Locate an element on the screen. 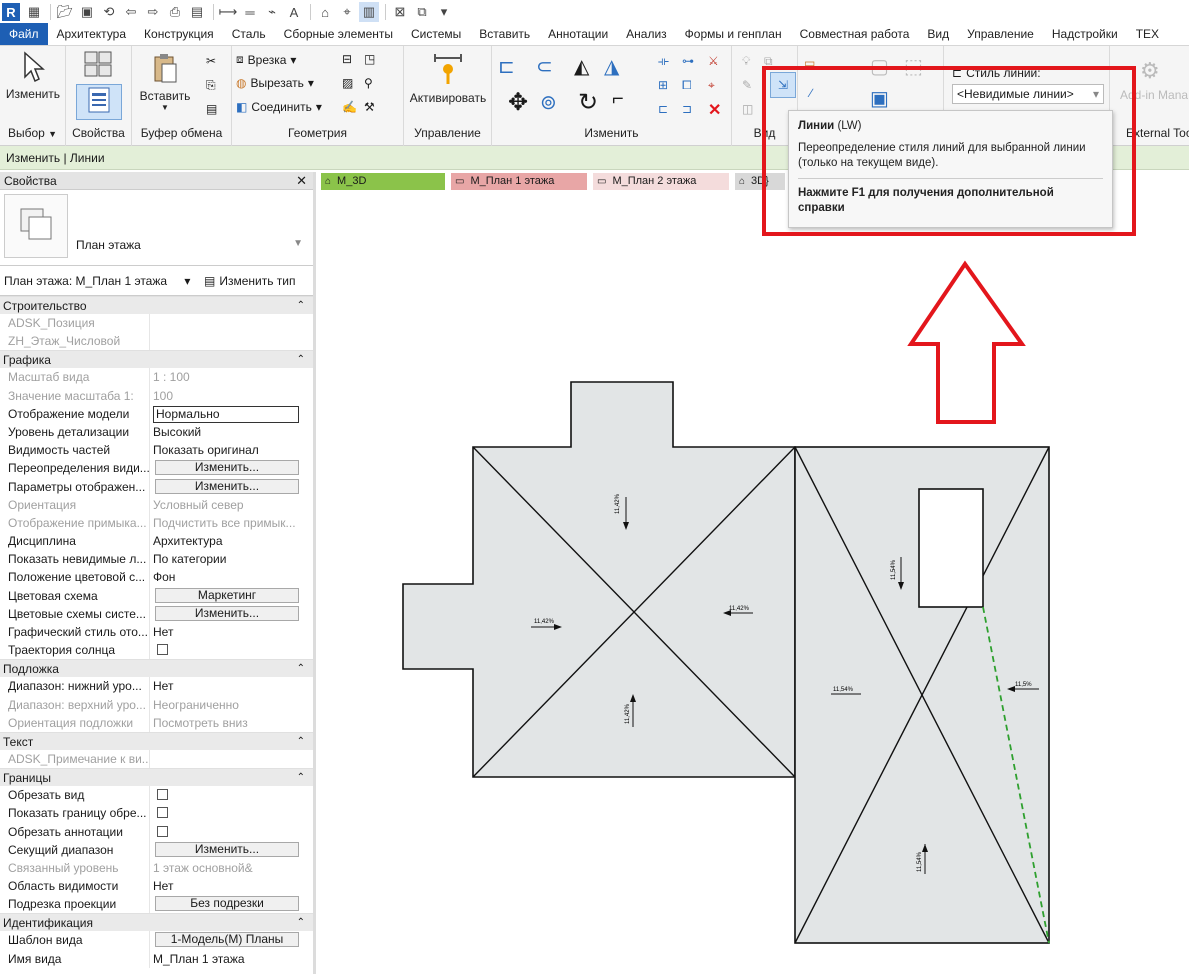 This screenshot has width=1189, height=974. property-value-cell: Фон is located at coordinates (231, 577).